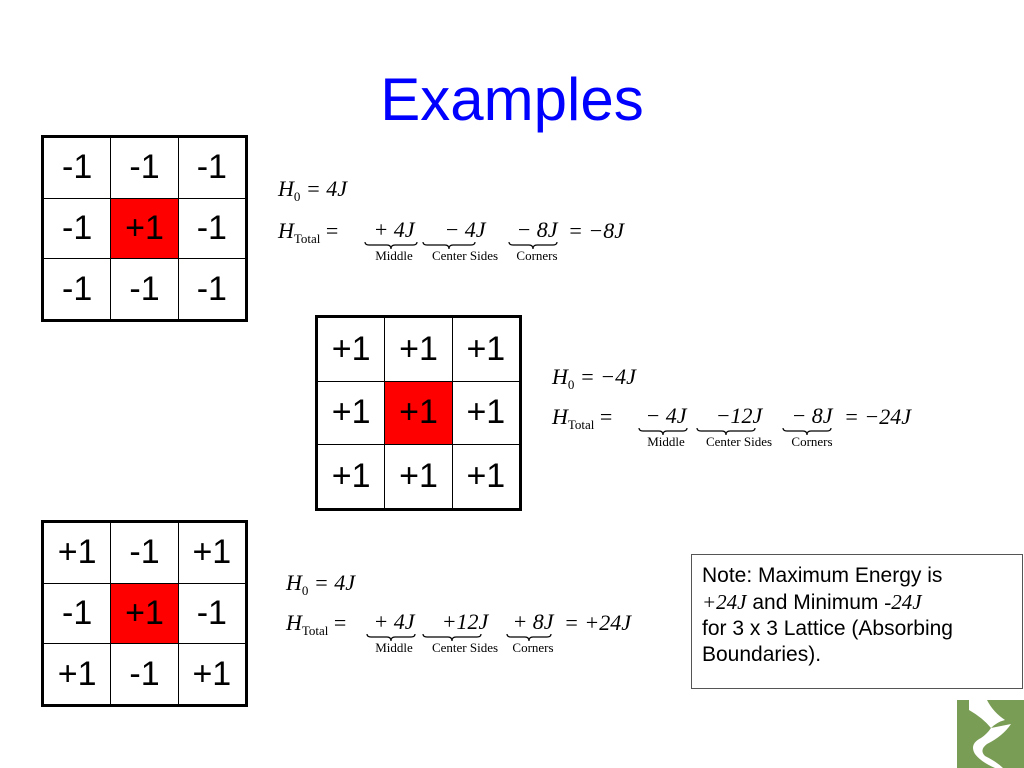  What do you see at coordinates (903, 602) in the screenshot?
I see `min-energy-value: -24J` at bounding box center [903, 602].